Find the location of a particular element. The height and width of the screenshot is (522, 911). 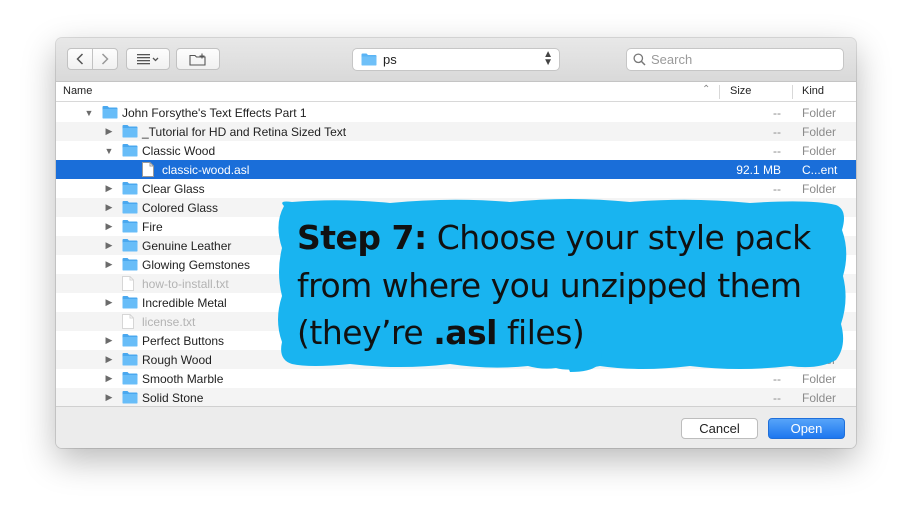

callout-line-3-post: files) is located at coordinates (540, 332).